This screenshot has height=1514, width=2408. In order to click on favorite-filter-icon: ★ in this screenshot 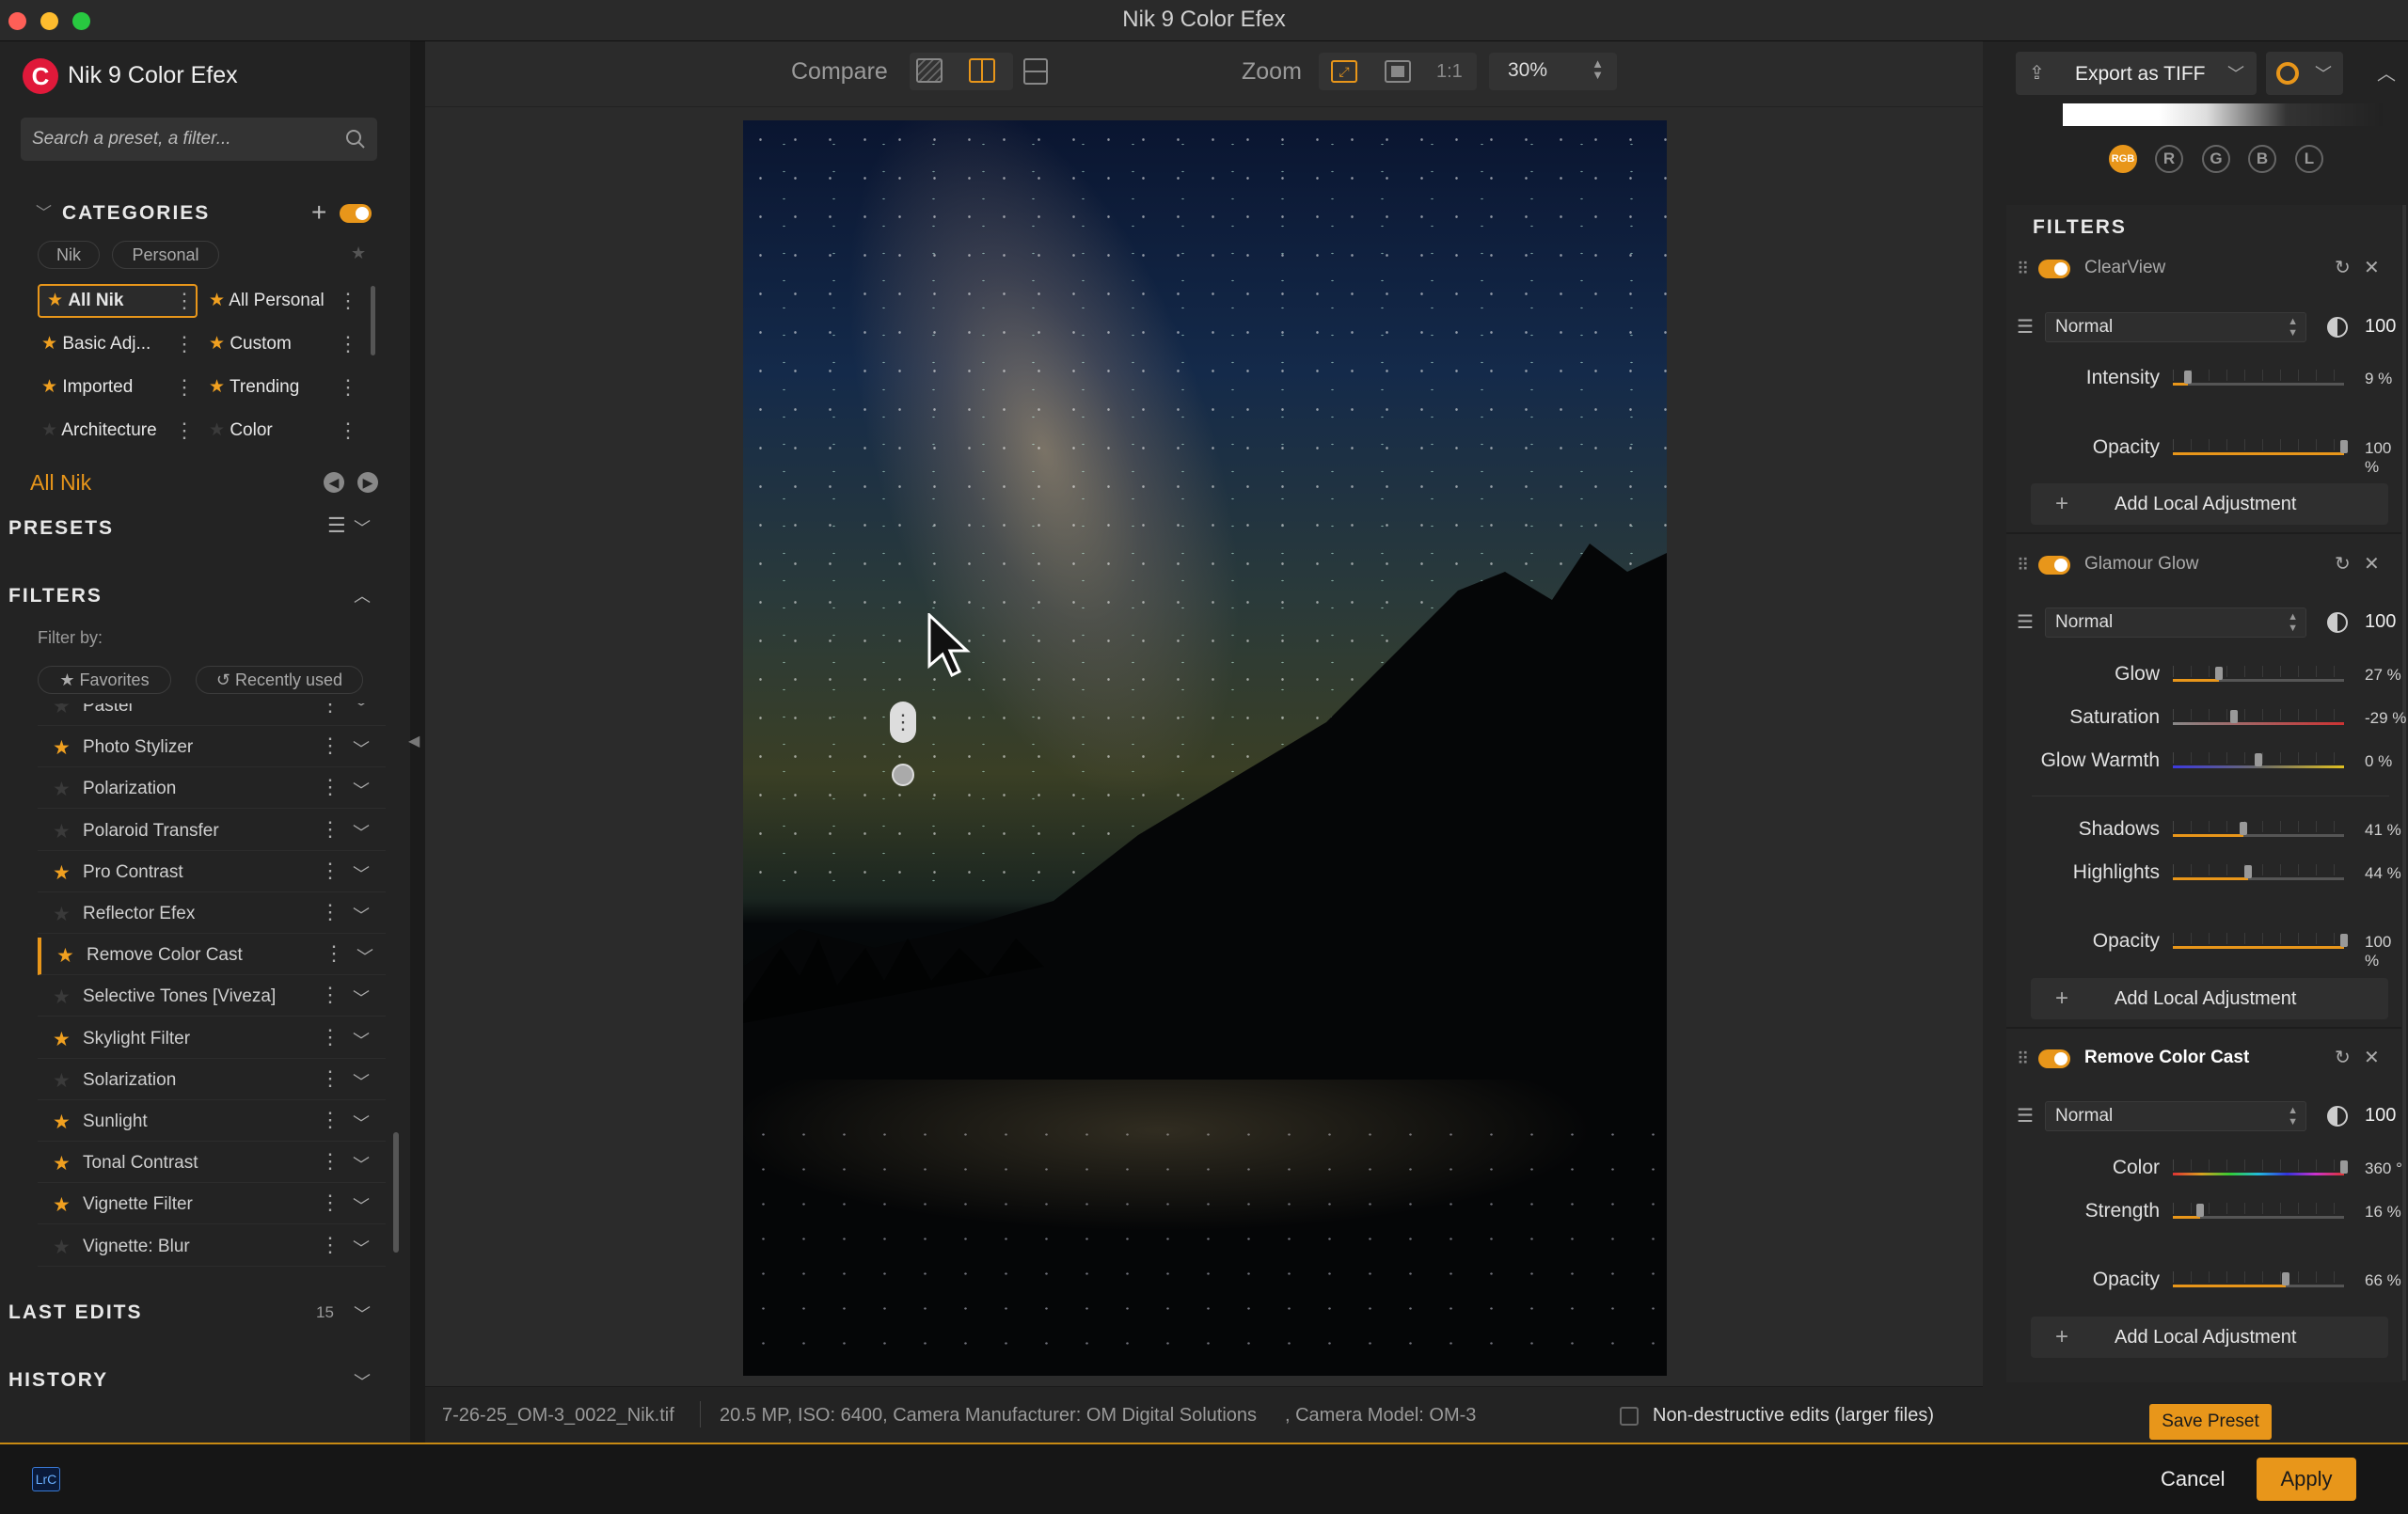, I will do `click(359, 253)`.